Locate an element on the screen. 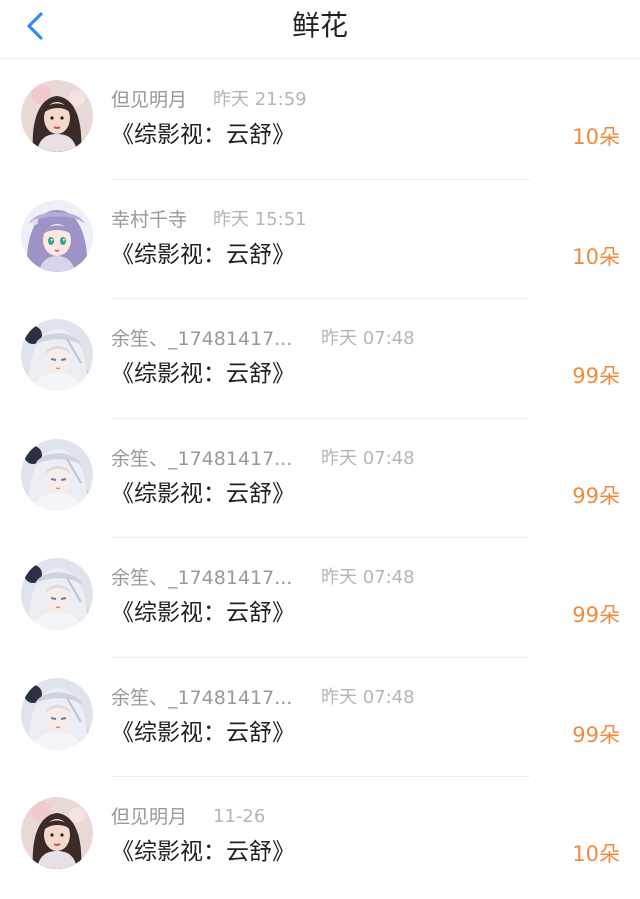 The image size is (640, 899). top-nav-bar: 鲜花 is located at coordinates (320, 29).